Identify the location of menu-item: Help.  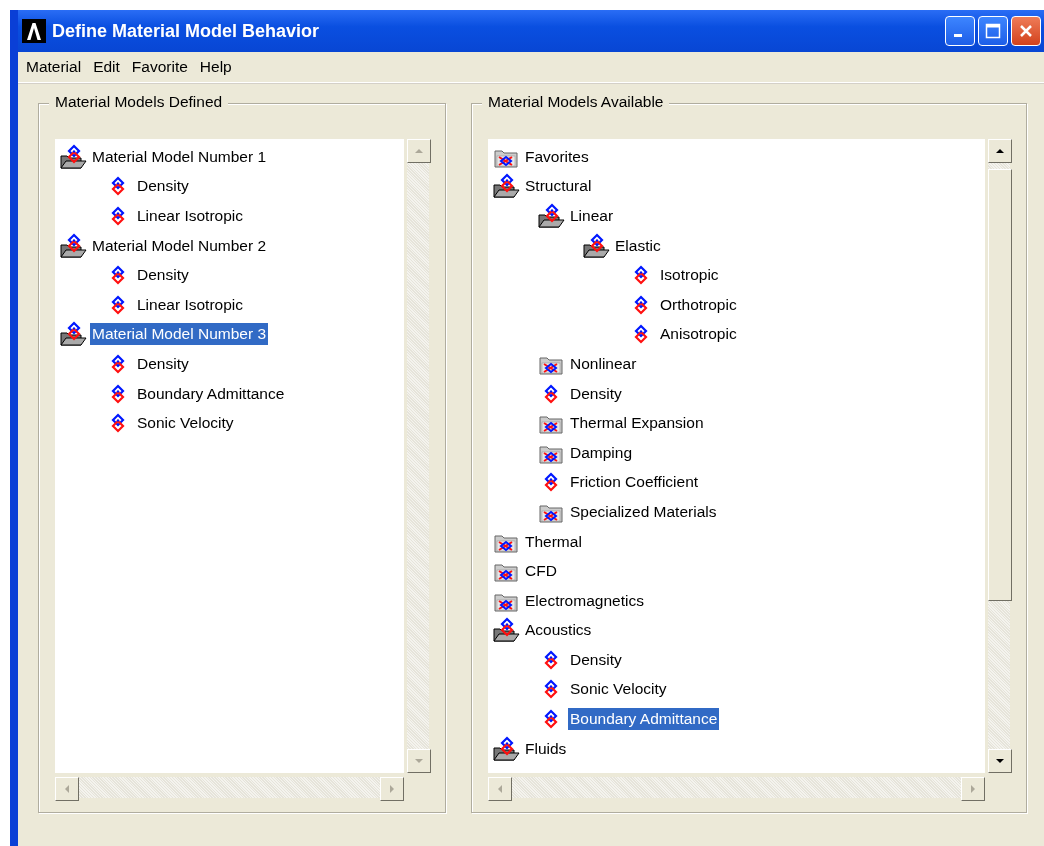
(217, 67).